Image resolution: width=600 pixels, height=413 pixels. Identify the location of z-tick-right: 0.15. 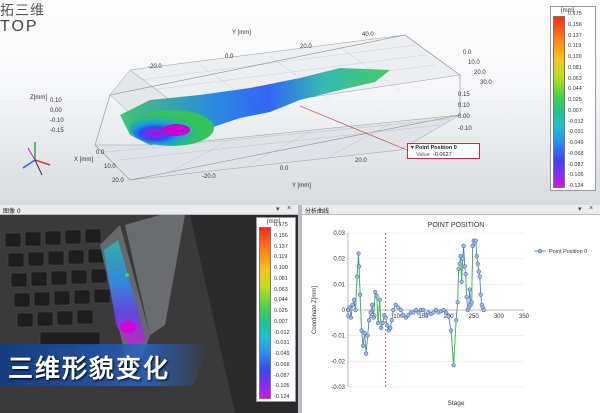
(464, 95).